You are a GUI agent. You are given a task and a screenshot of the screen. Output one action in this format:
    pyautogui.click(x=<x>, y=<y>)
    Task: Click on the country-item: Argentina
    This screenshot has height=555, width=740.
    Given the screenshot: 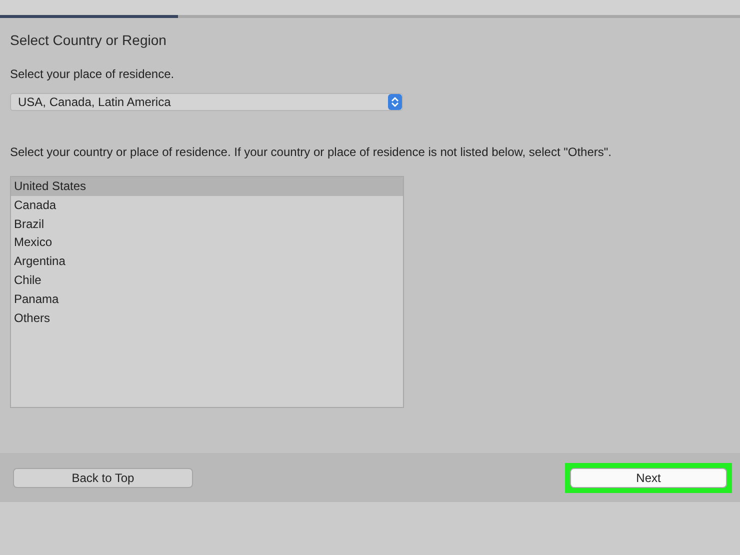 What is the action you would take?
    pyautogui.click(x=207, y=261)
    